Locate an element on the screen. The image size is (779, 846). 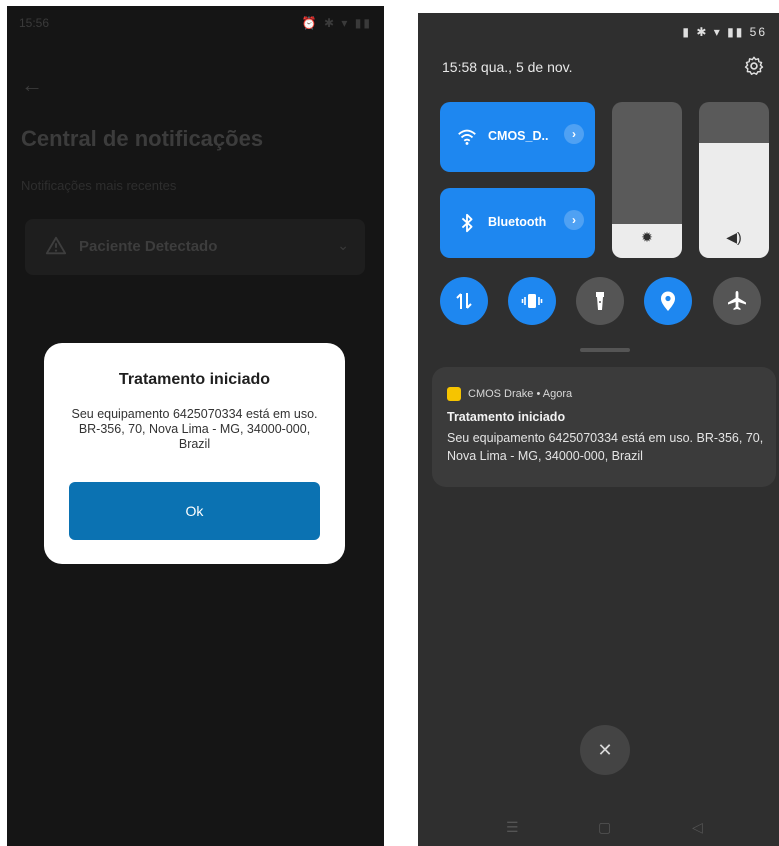
flashlight-toggle is located at coordinates (600, 301).